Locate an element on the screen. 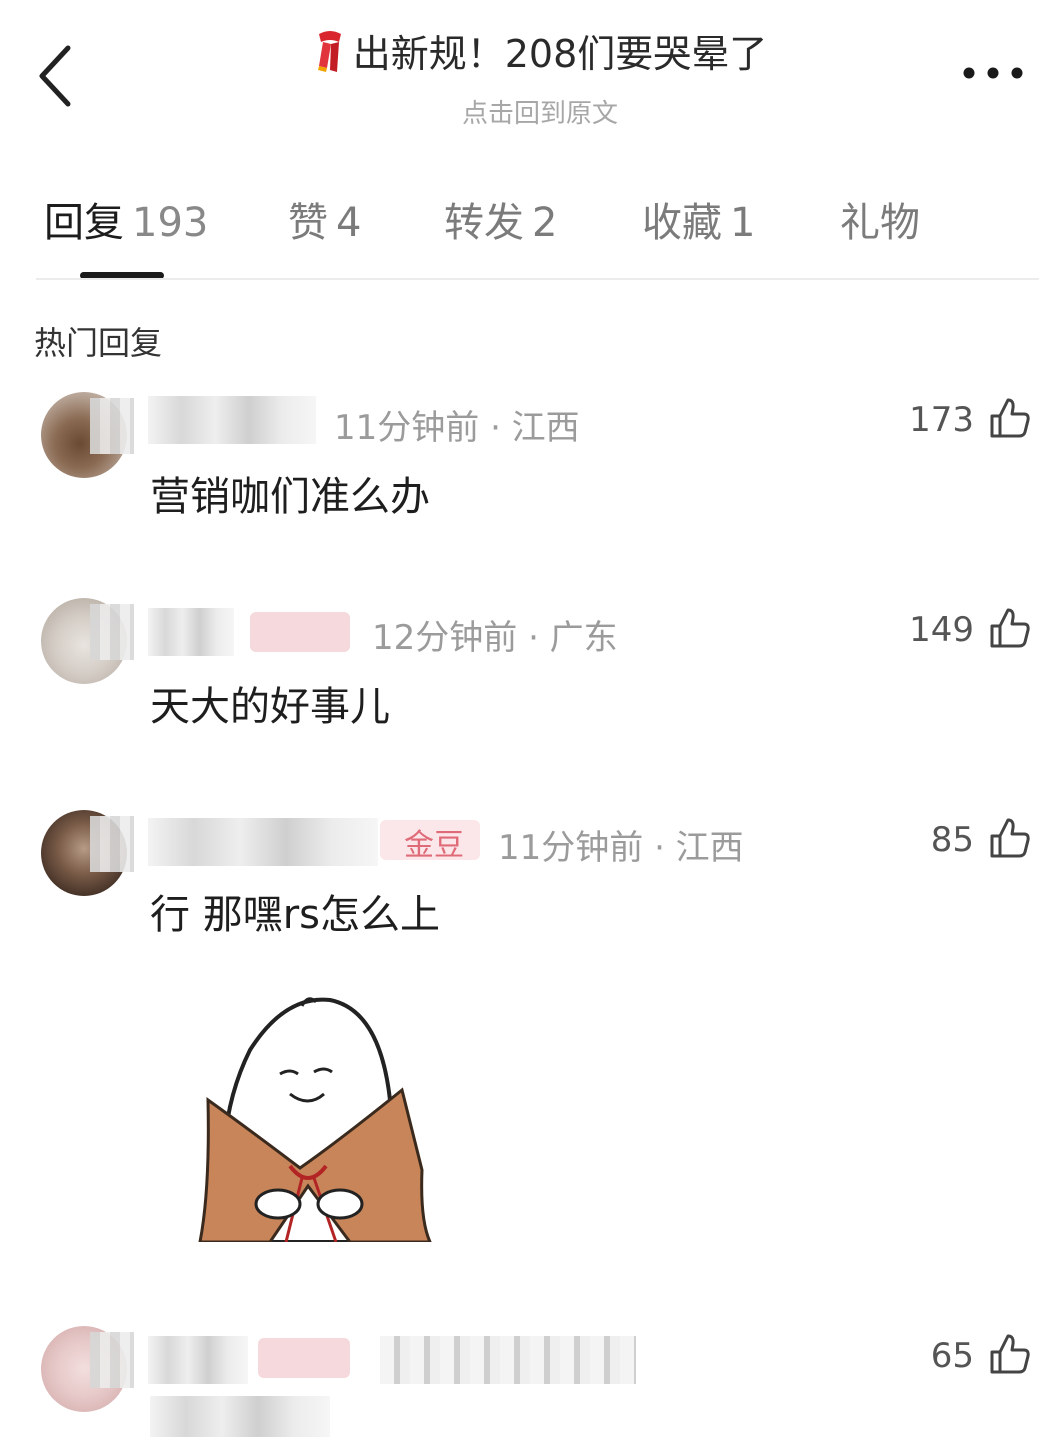  more-horizontal-icon is located at coordinates (993, 73).